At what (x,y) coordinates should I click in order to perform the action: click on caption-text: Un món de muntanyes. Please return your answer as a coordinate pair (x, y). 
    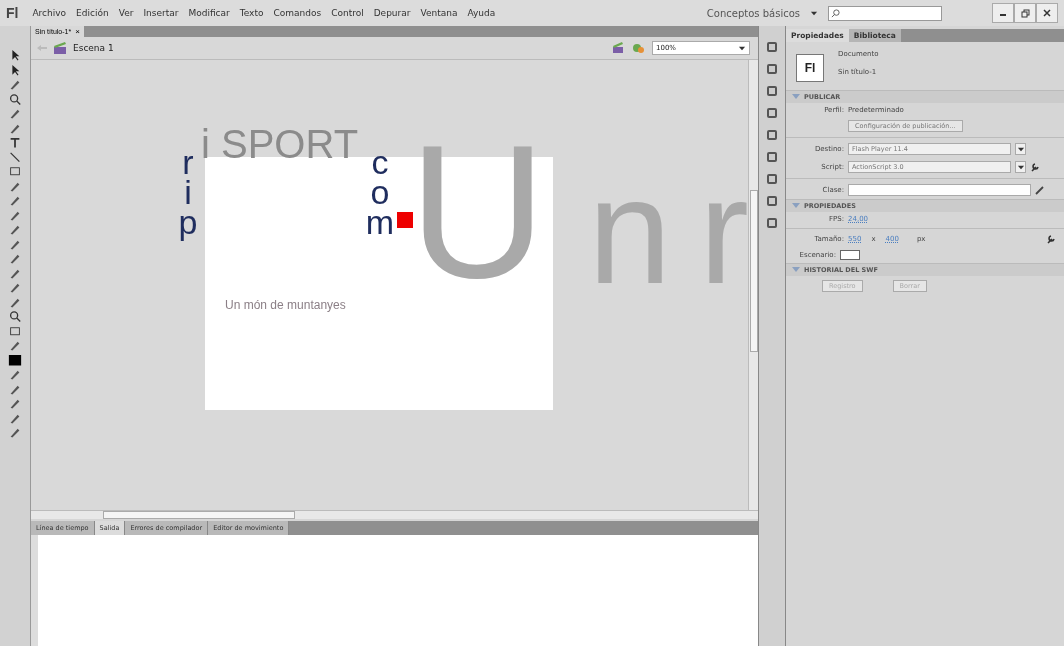
    Looking at the image, I should click on (285, 305).